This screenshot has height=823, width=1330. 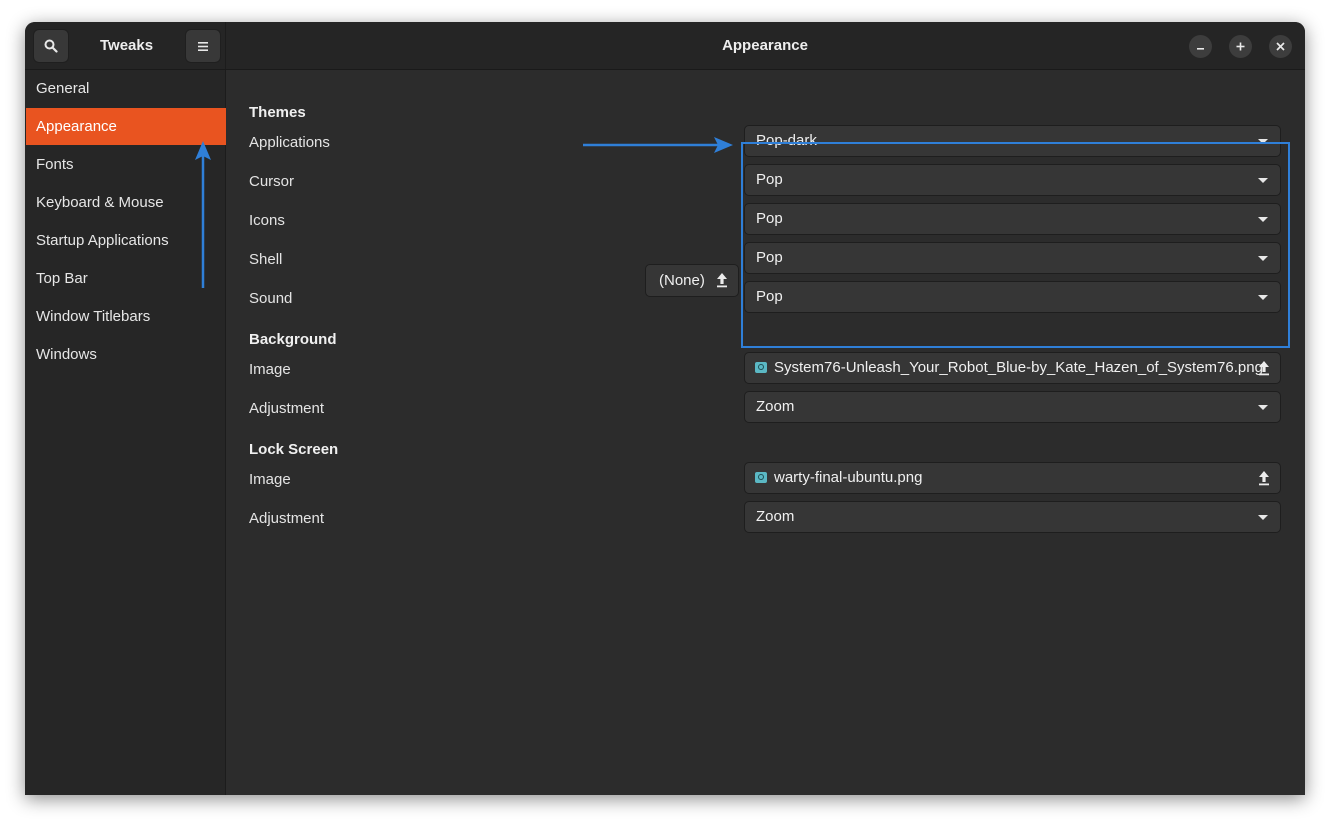 I want to click on shell-extension-value: (None), so click(x=682, y=280).